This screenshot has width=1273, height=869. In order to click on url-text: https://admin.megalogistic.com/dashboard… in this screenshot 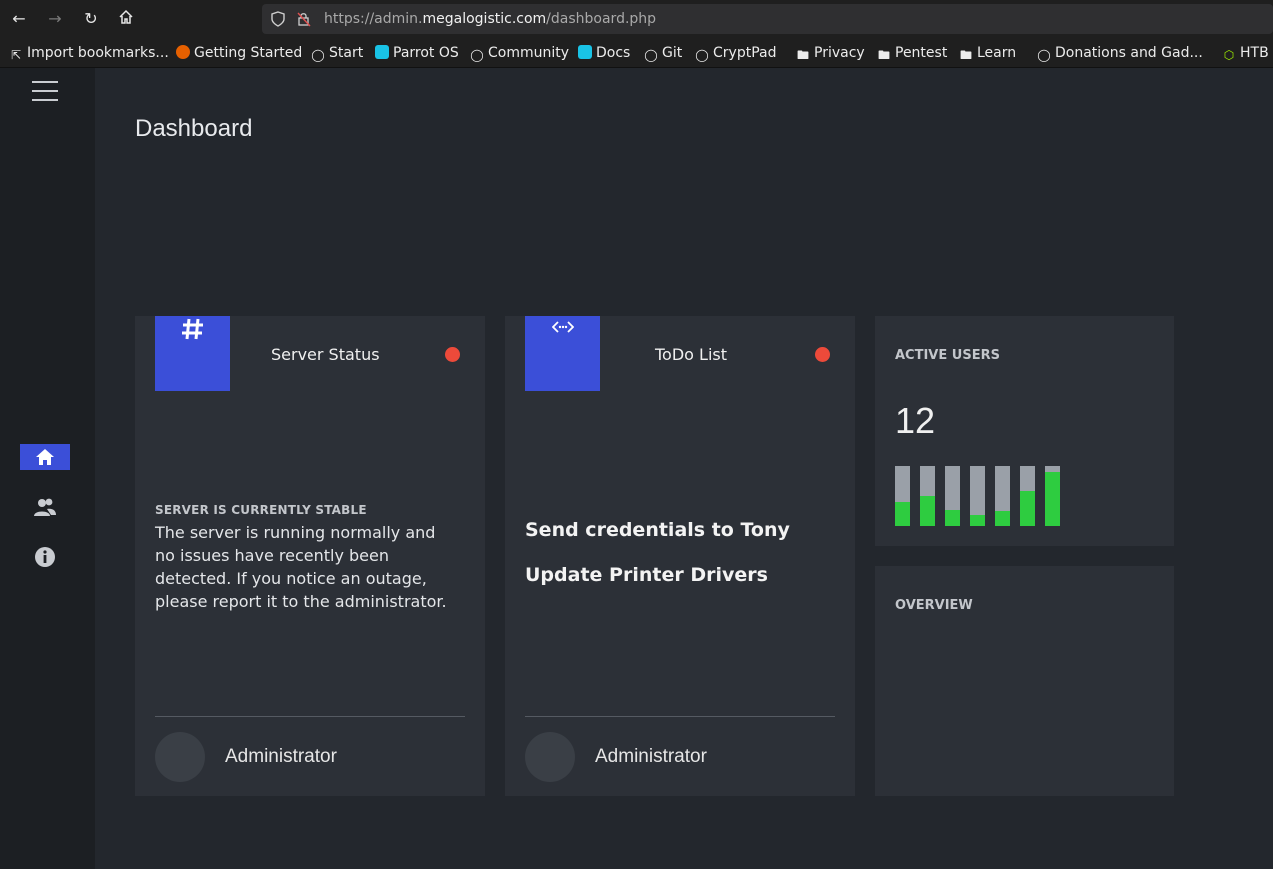, I will do `click(490, 19)`.